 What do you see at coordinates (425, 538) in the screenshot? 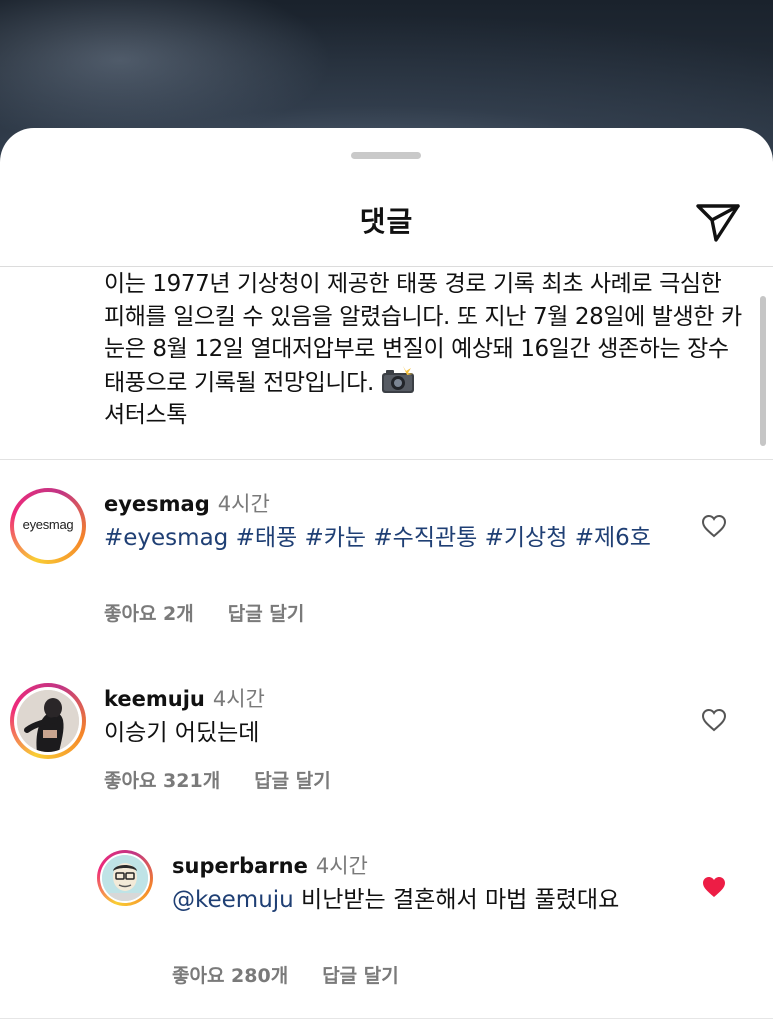
I see `hashtag: #수직관통` at bounding box center [425, 538].